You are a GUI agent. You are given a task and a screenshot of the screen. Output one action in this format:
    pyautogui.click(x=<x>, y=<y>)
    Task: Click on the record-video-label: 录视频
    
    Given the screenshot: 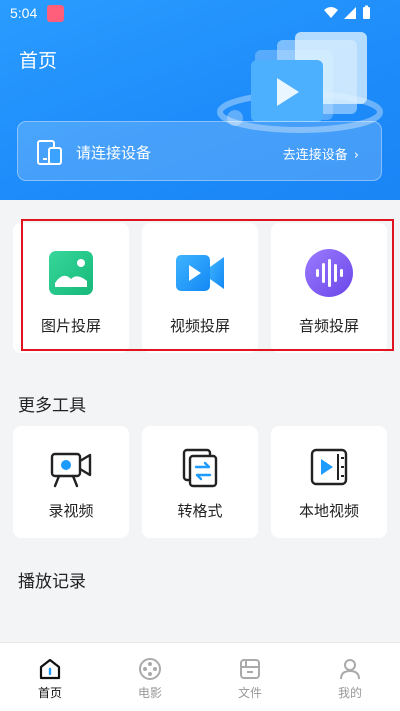 What is the action you would take?
    pyautogui.click(x=71, y=511)
    